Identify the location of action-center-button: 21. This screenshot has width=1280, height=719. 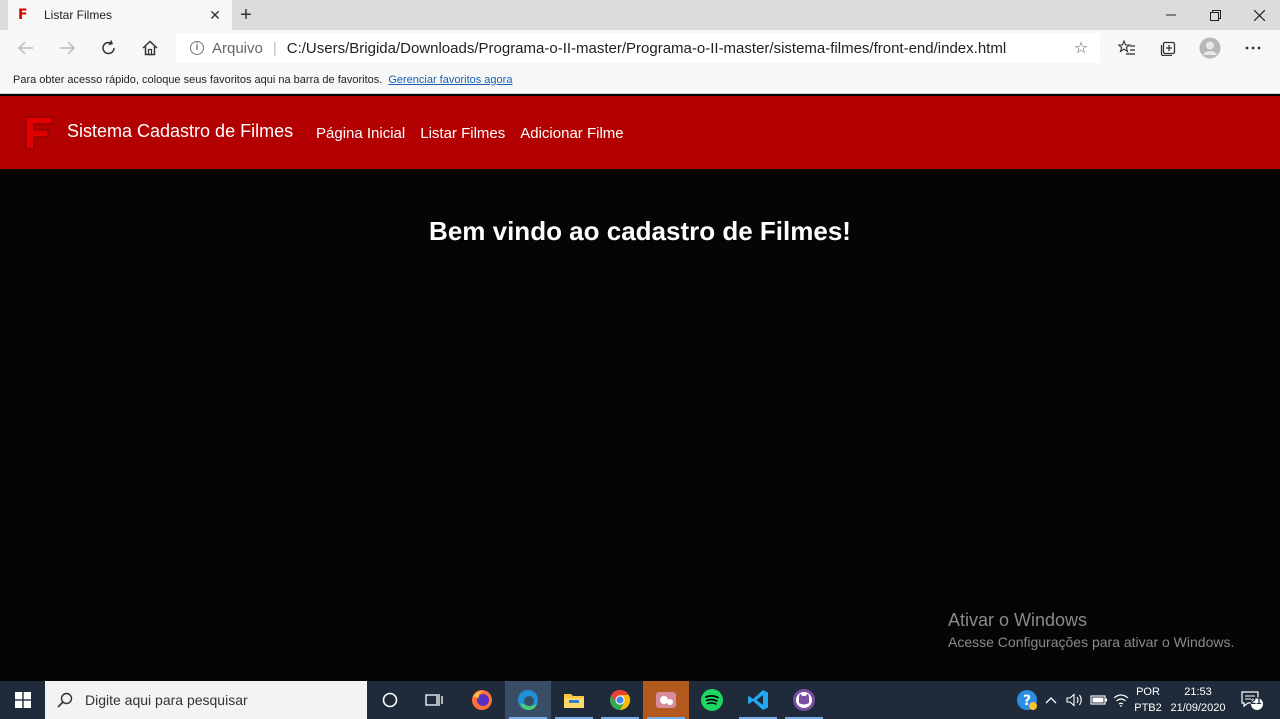
(1252, 700).